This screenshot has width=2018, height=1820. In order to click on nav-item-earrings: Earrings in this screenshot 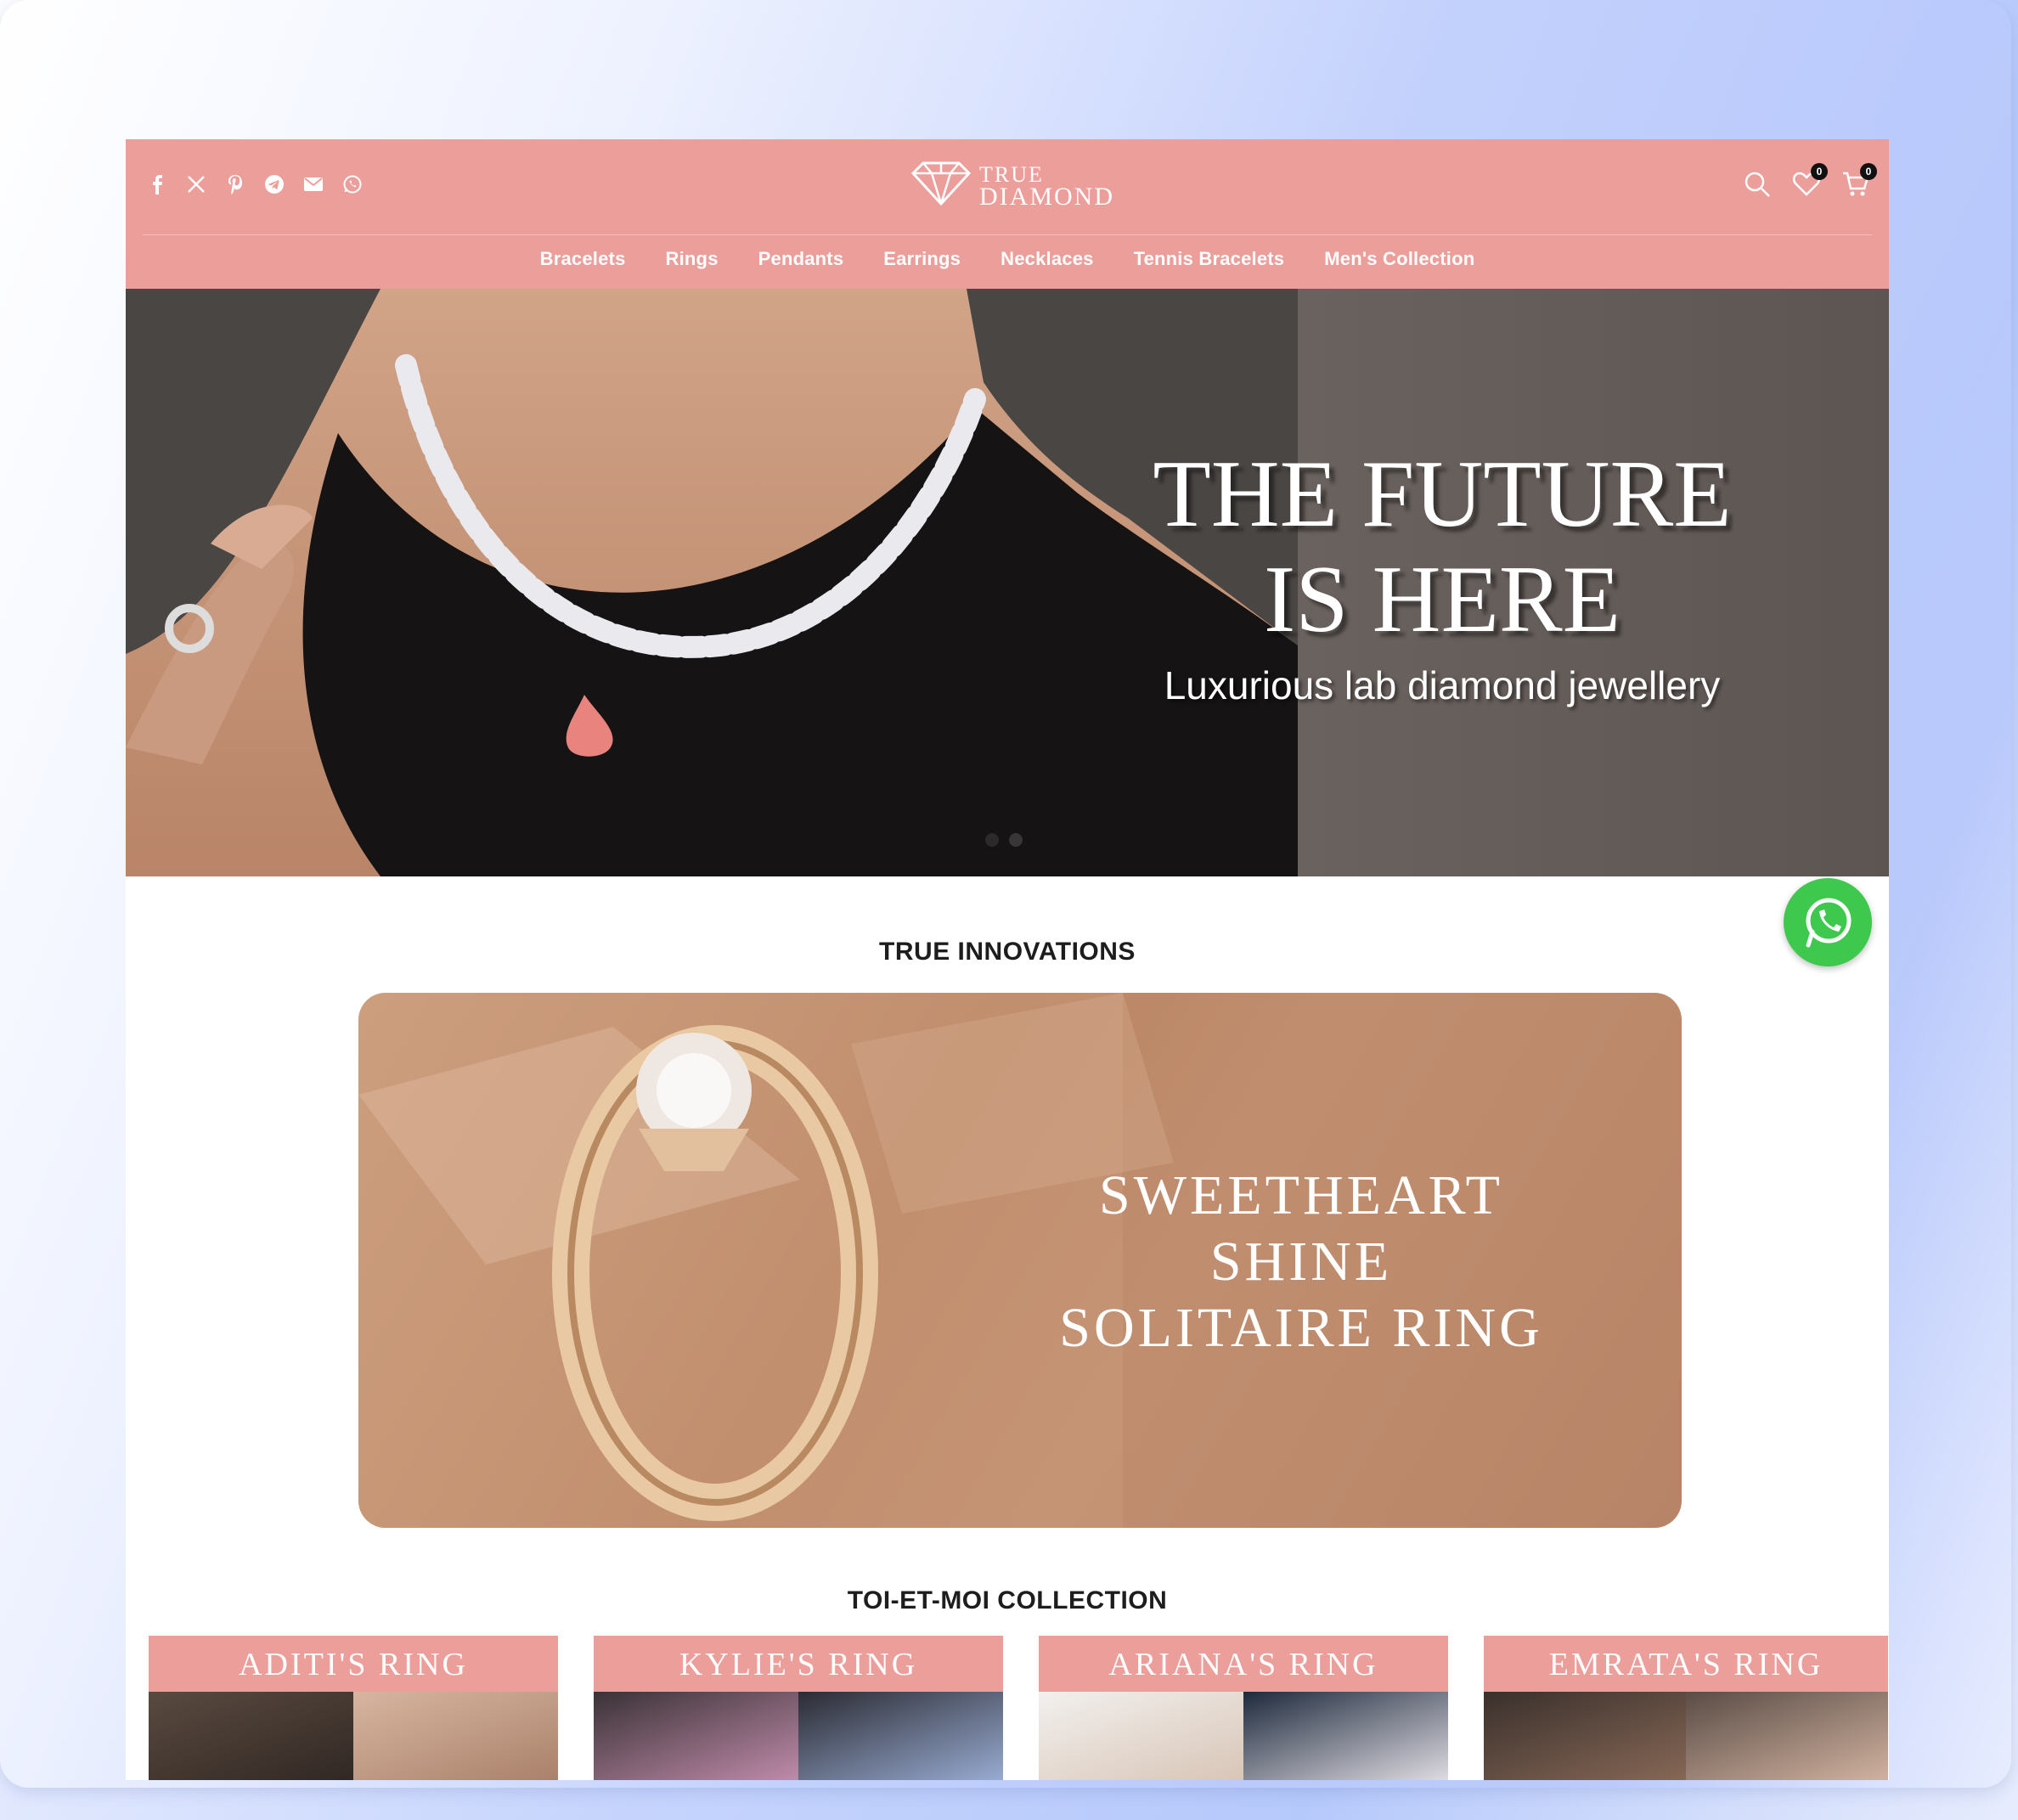, I will do `click(922, 259)`.